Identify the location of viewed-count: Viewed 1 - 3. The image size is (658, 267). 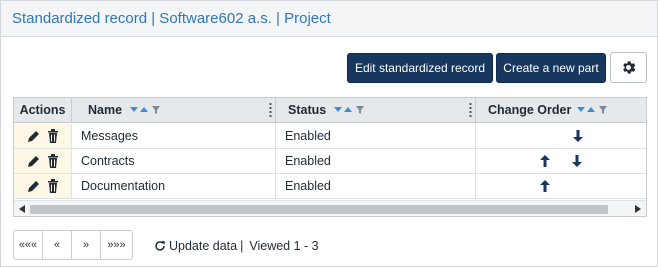
(284, 246).